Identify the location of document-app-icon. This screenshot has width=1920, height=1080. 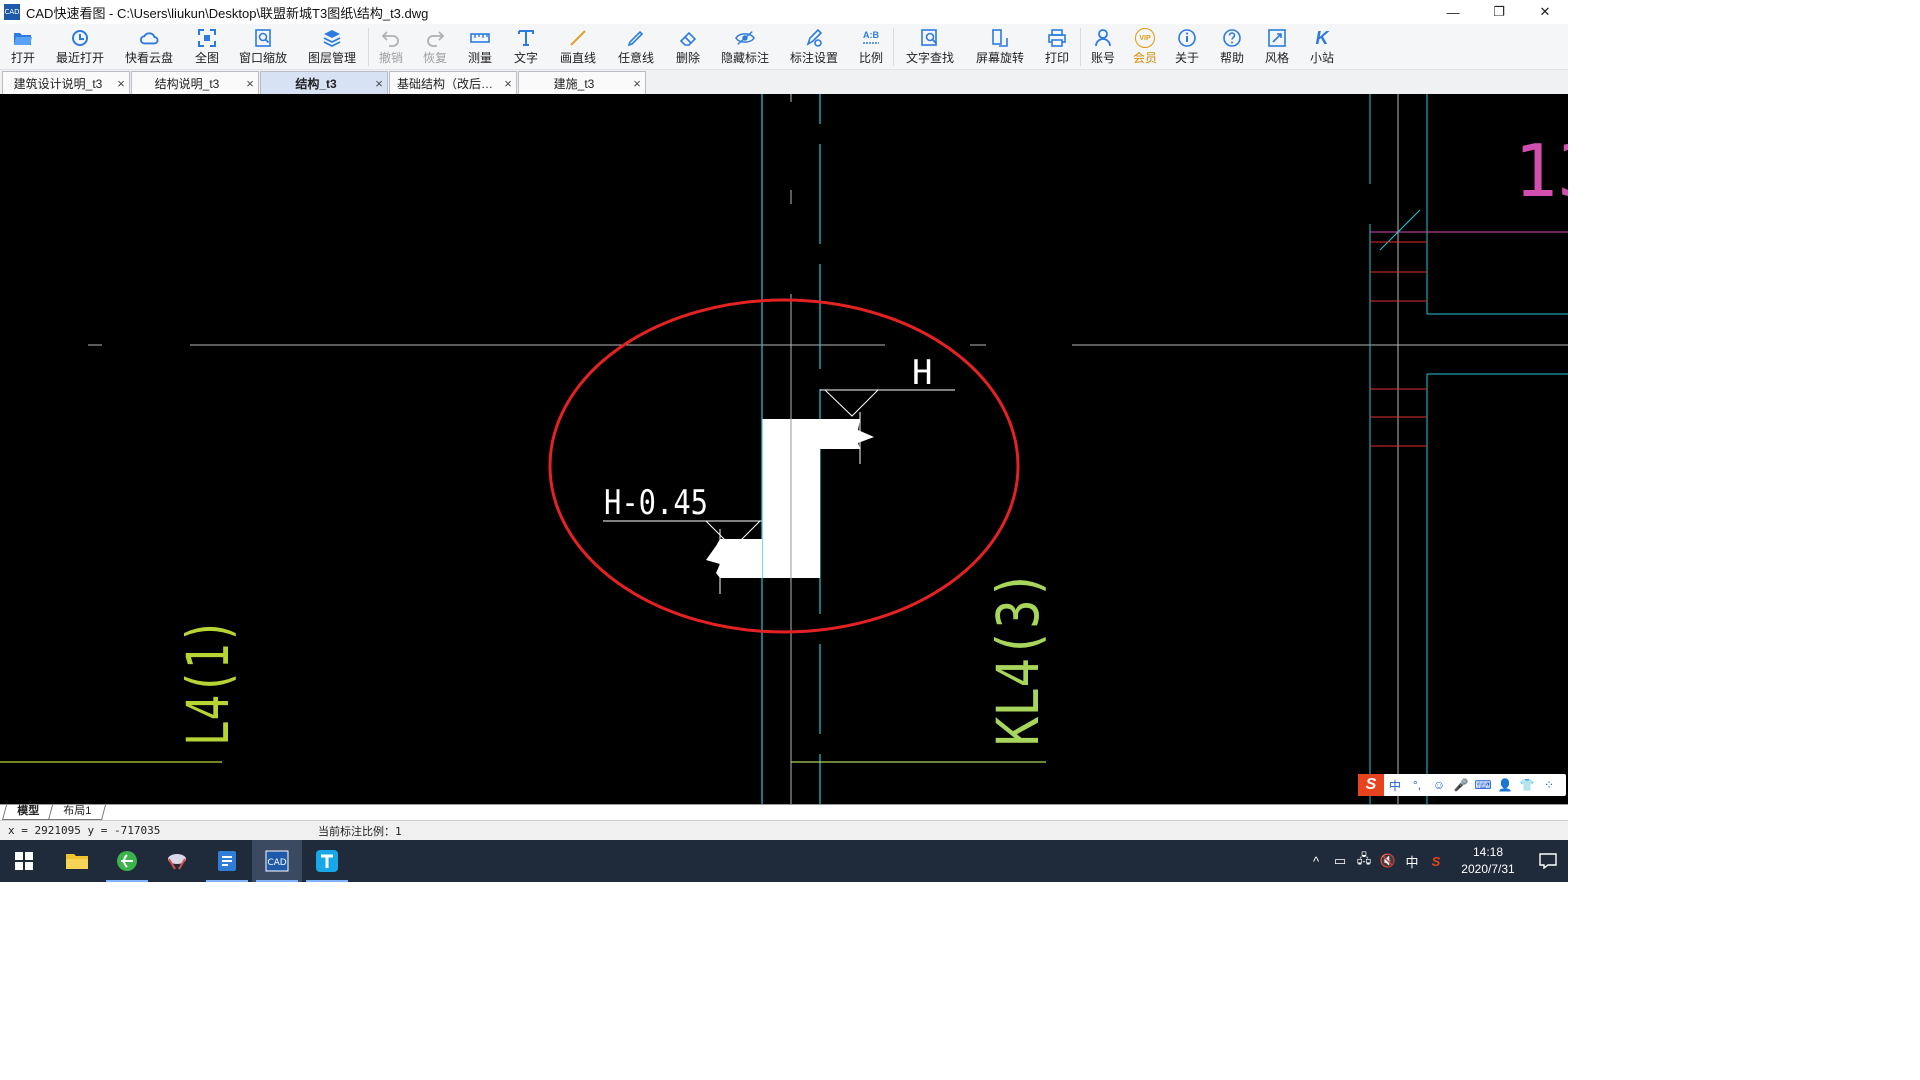
(227, 861).